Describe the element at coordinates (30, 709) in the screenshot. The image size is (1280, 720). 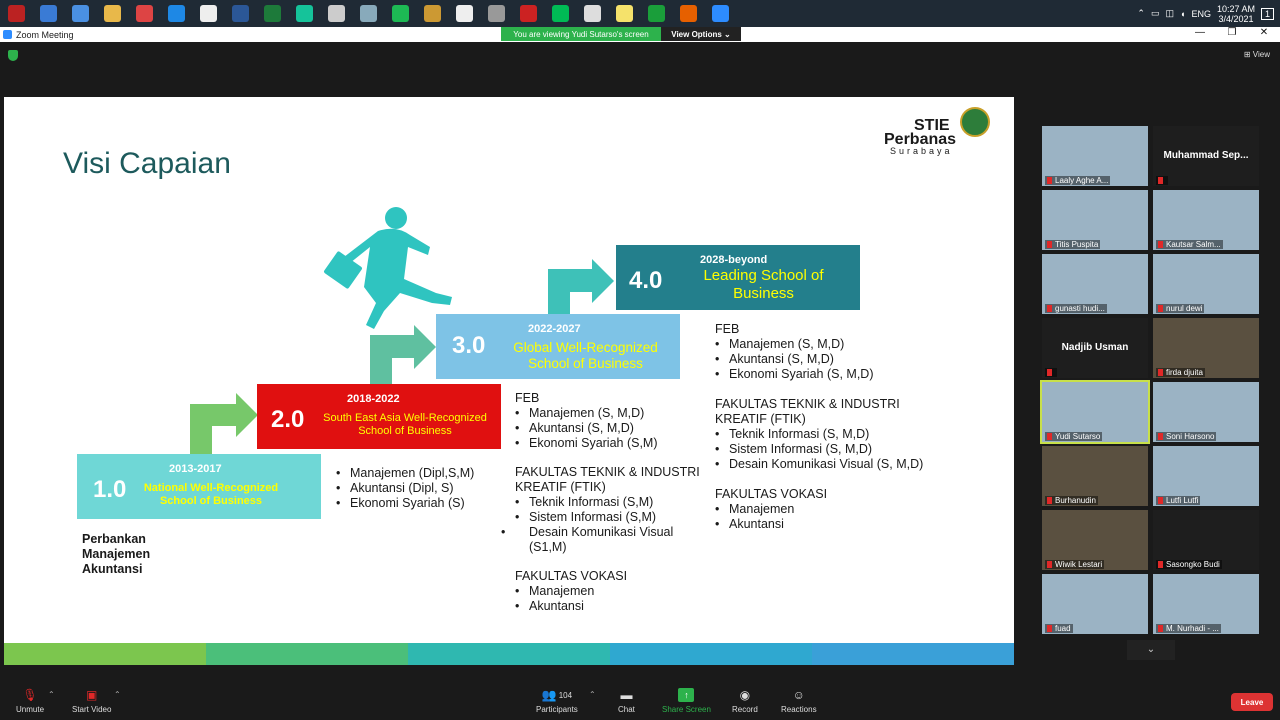
I see `unmute-label: Unmute` at that location.